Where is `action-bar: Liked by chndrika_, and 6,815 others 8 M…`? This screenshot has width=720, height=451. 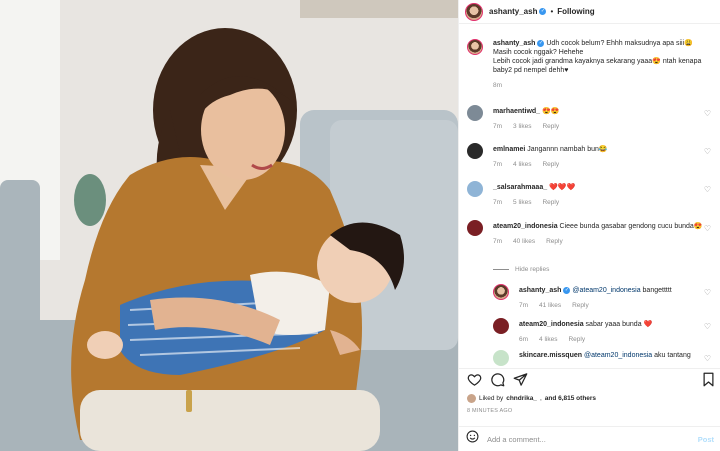
action-bar: Liked by chndrika_, and 6,815 others 8 M… is located at coordinates (589, 392).